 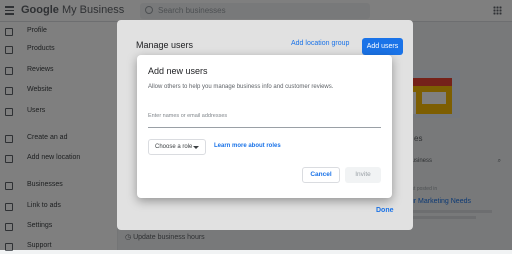 What do you see at coordinates (264, 116) in the screenshot?
I see `names-or-emails-input` at bounding box center [264, 116].